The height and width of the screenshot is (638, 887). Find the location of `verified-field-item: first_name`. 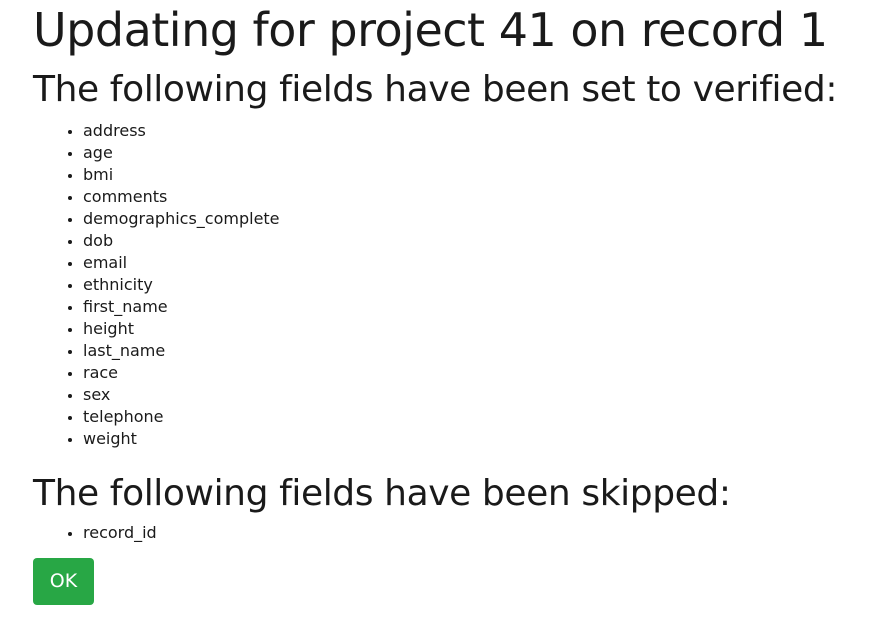

verified-field-item: first_name is located at coordinates (485, 307).